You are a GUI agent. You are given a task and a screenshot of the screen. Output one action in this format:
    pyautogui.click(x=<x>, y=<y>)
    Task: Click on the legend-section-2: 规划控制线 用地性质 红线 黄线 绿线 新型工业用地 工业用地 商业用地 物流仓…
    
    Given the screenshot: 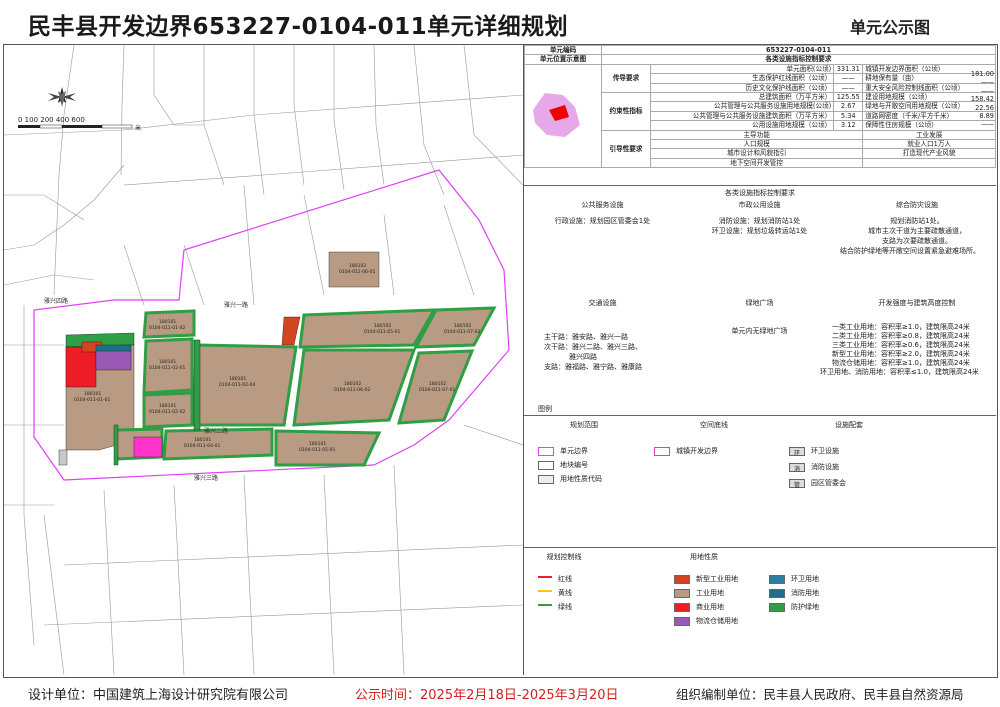 What is the action you would take?
    pyautogui.click(x=760, y=611)
    